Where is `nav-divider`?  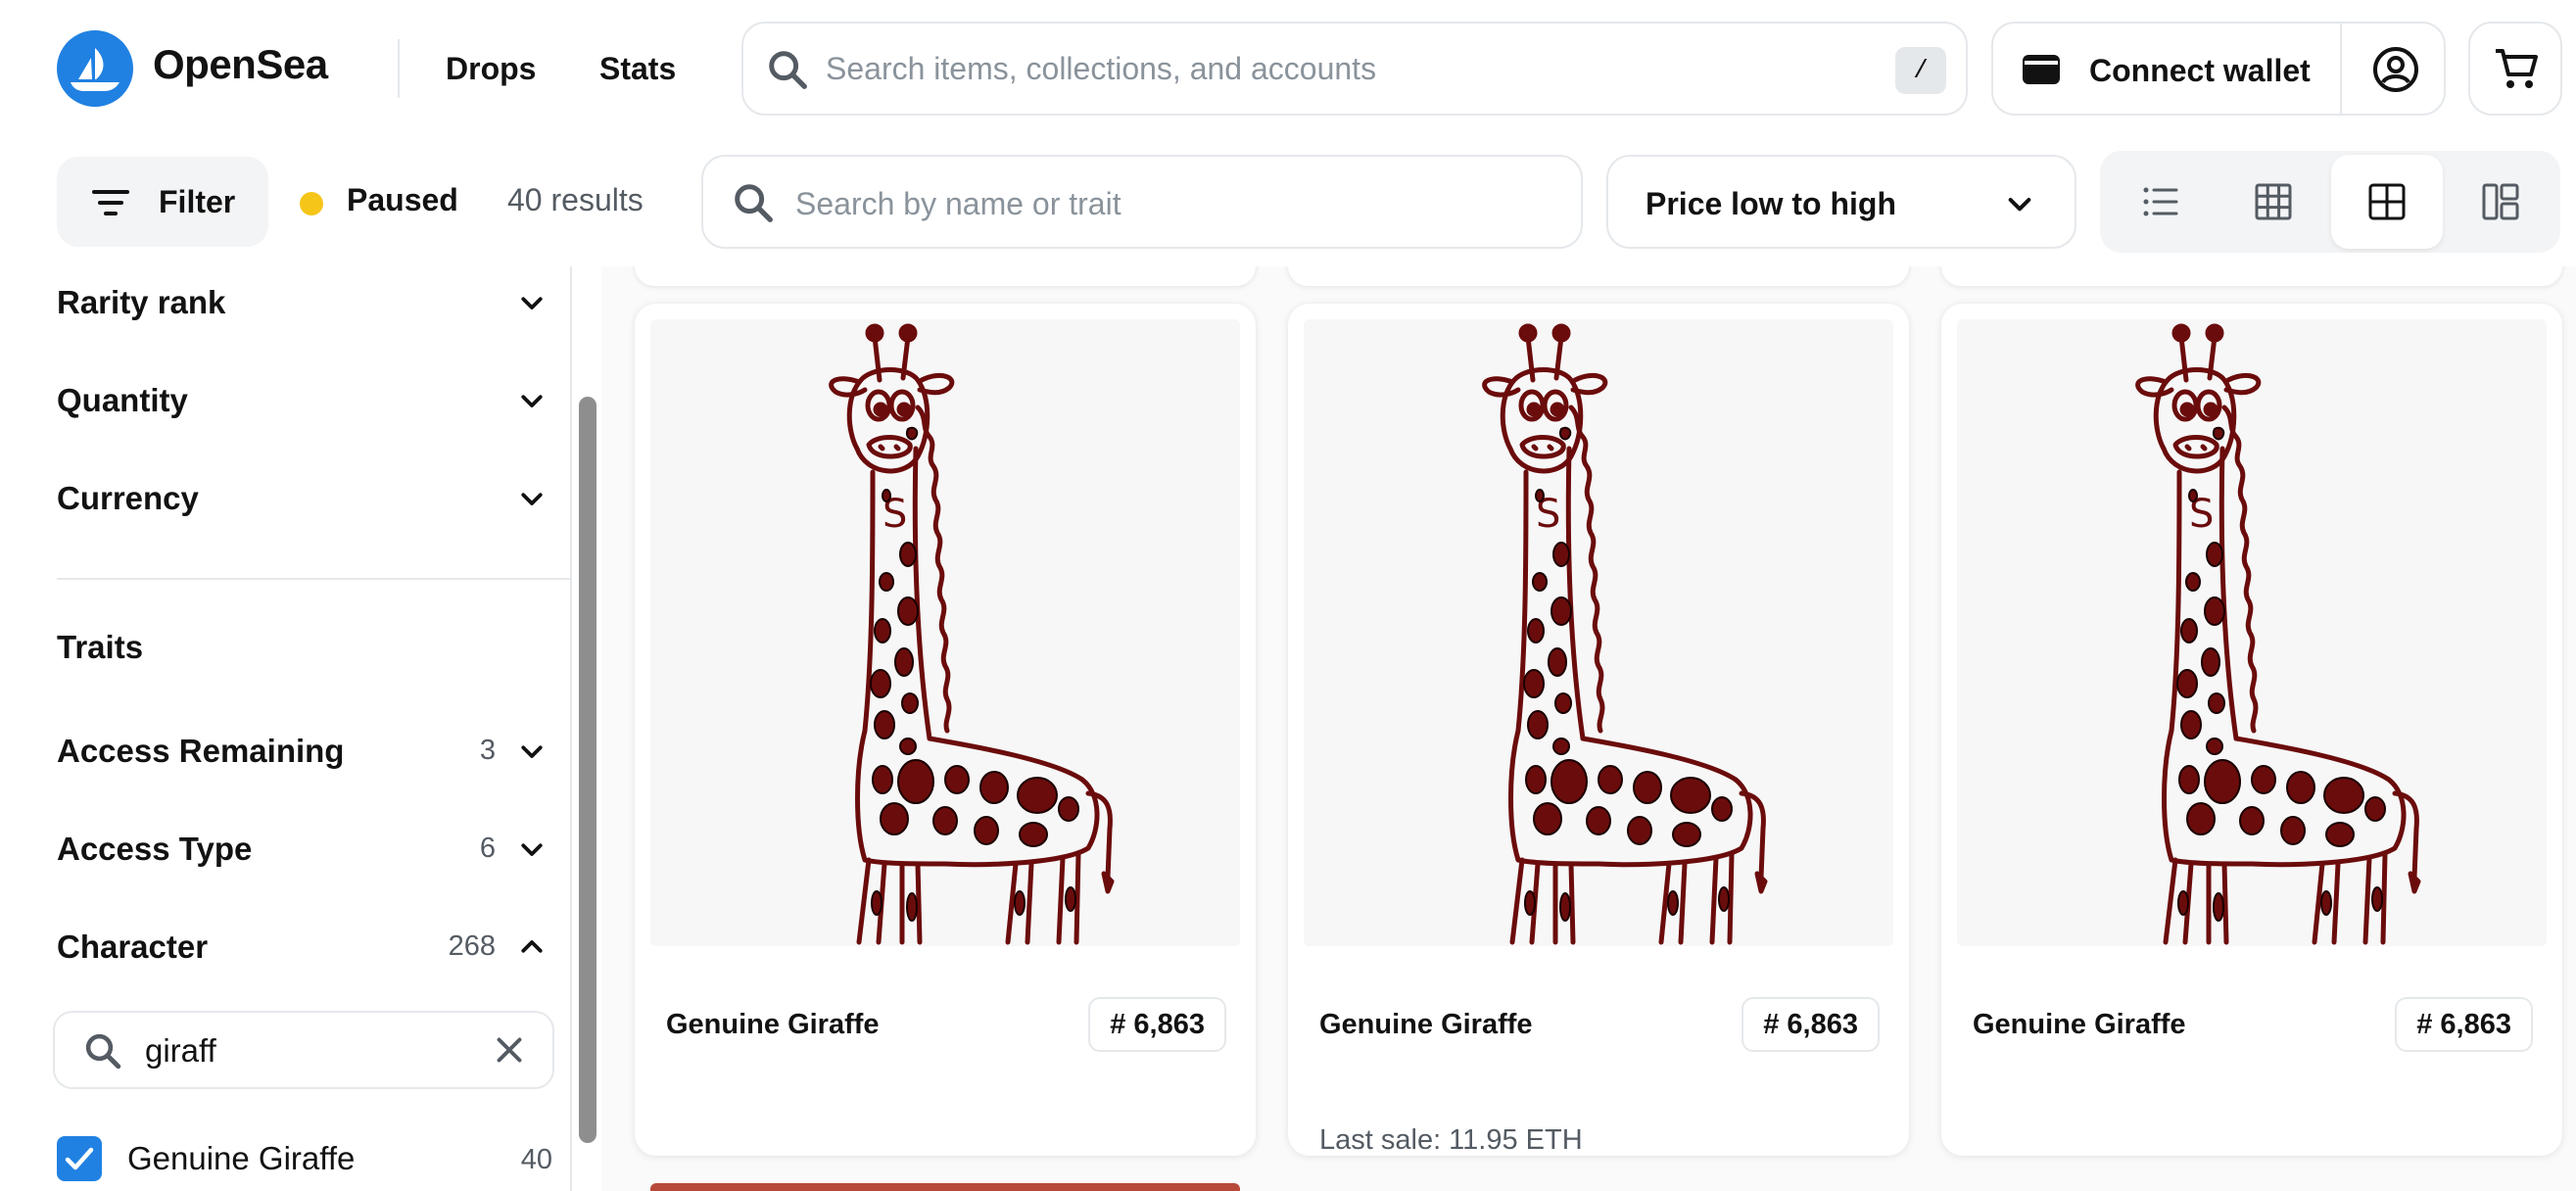 nav-divider is located at coordinates (399, 68).